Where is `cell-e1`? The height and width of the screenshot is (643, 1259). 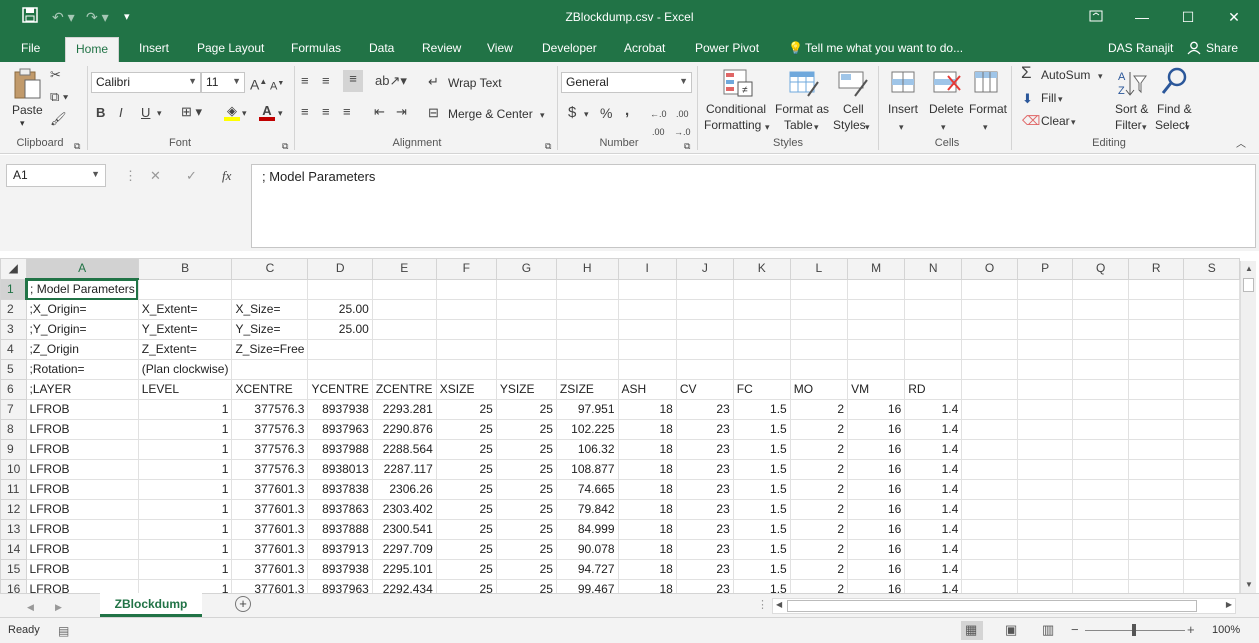 cell-e1 is located at coordinates (404, 289).